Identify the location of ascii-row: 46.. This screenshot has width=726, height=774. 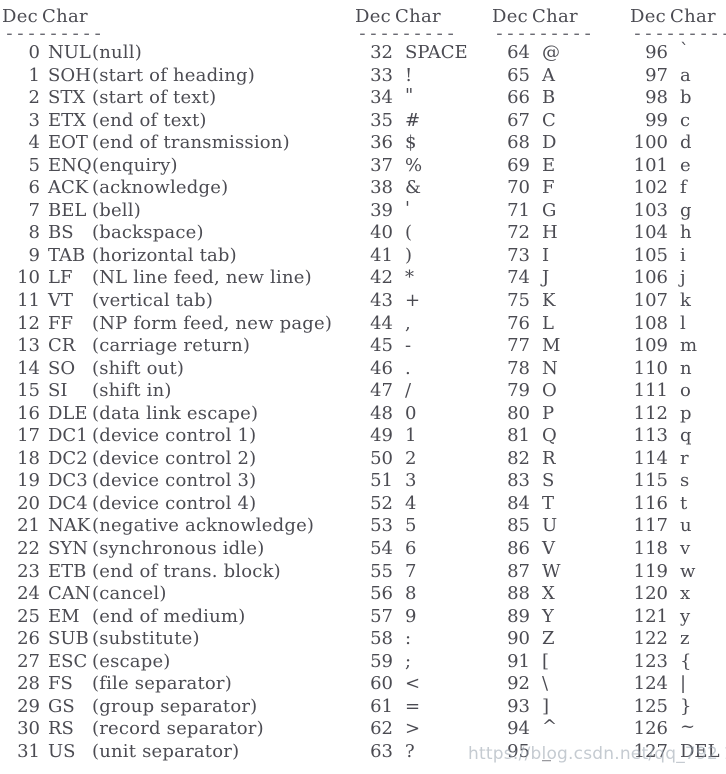
(423, 369).